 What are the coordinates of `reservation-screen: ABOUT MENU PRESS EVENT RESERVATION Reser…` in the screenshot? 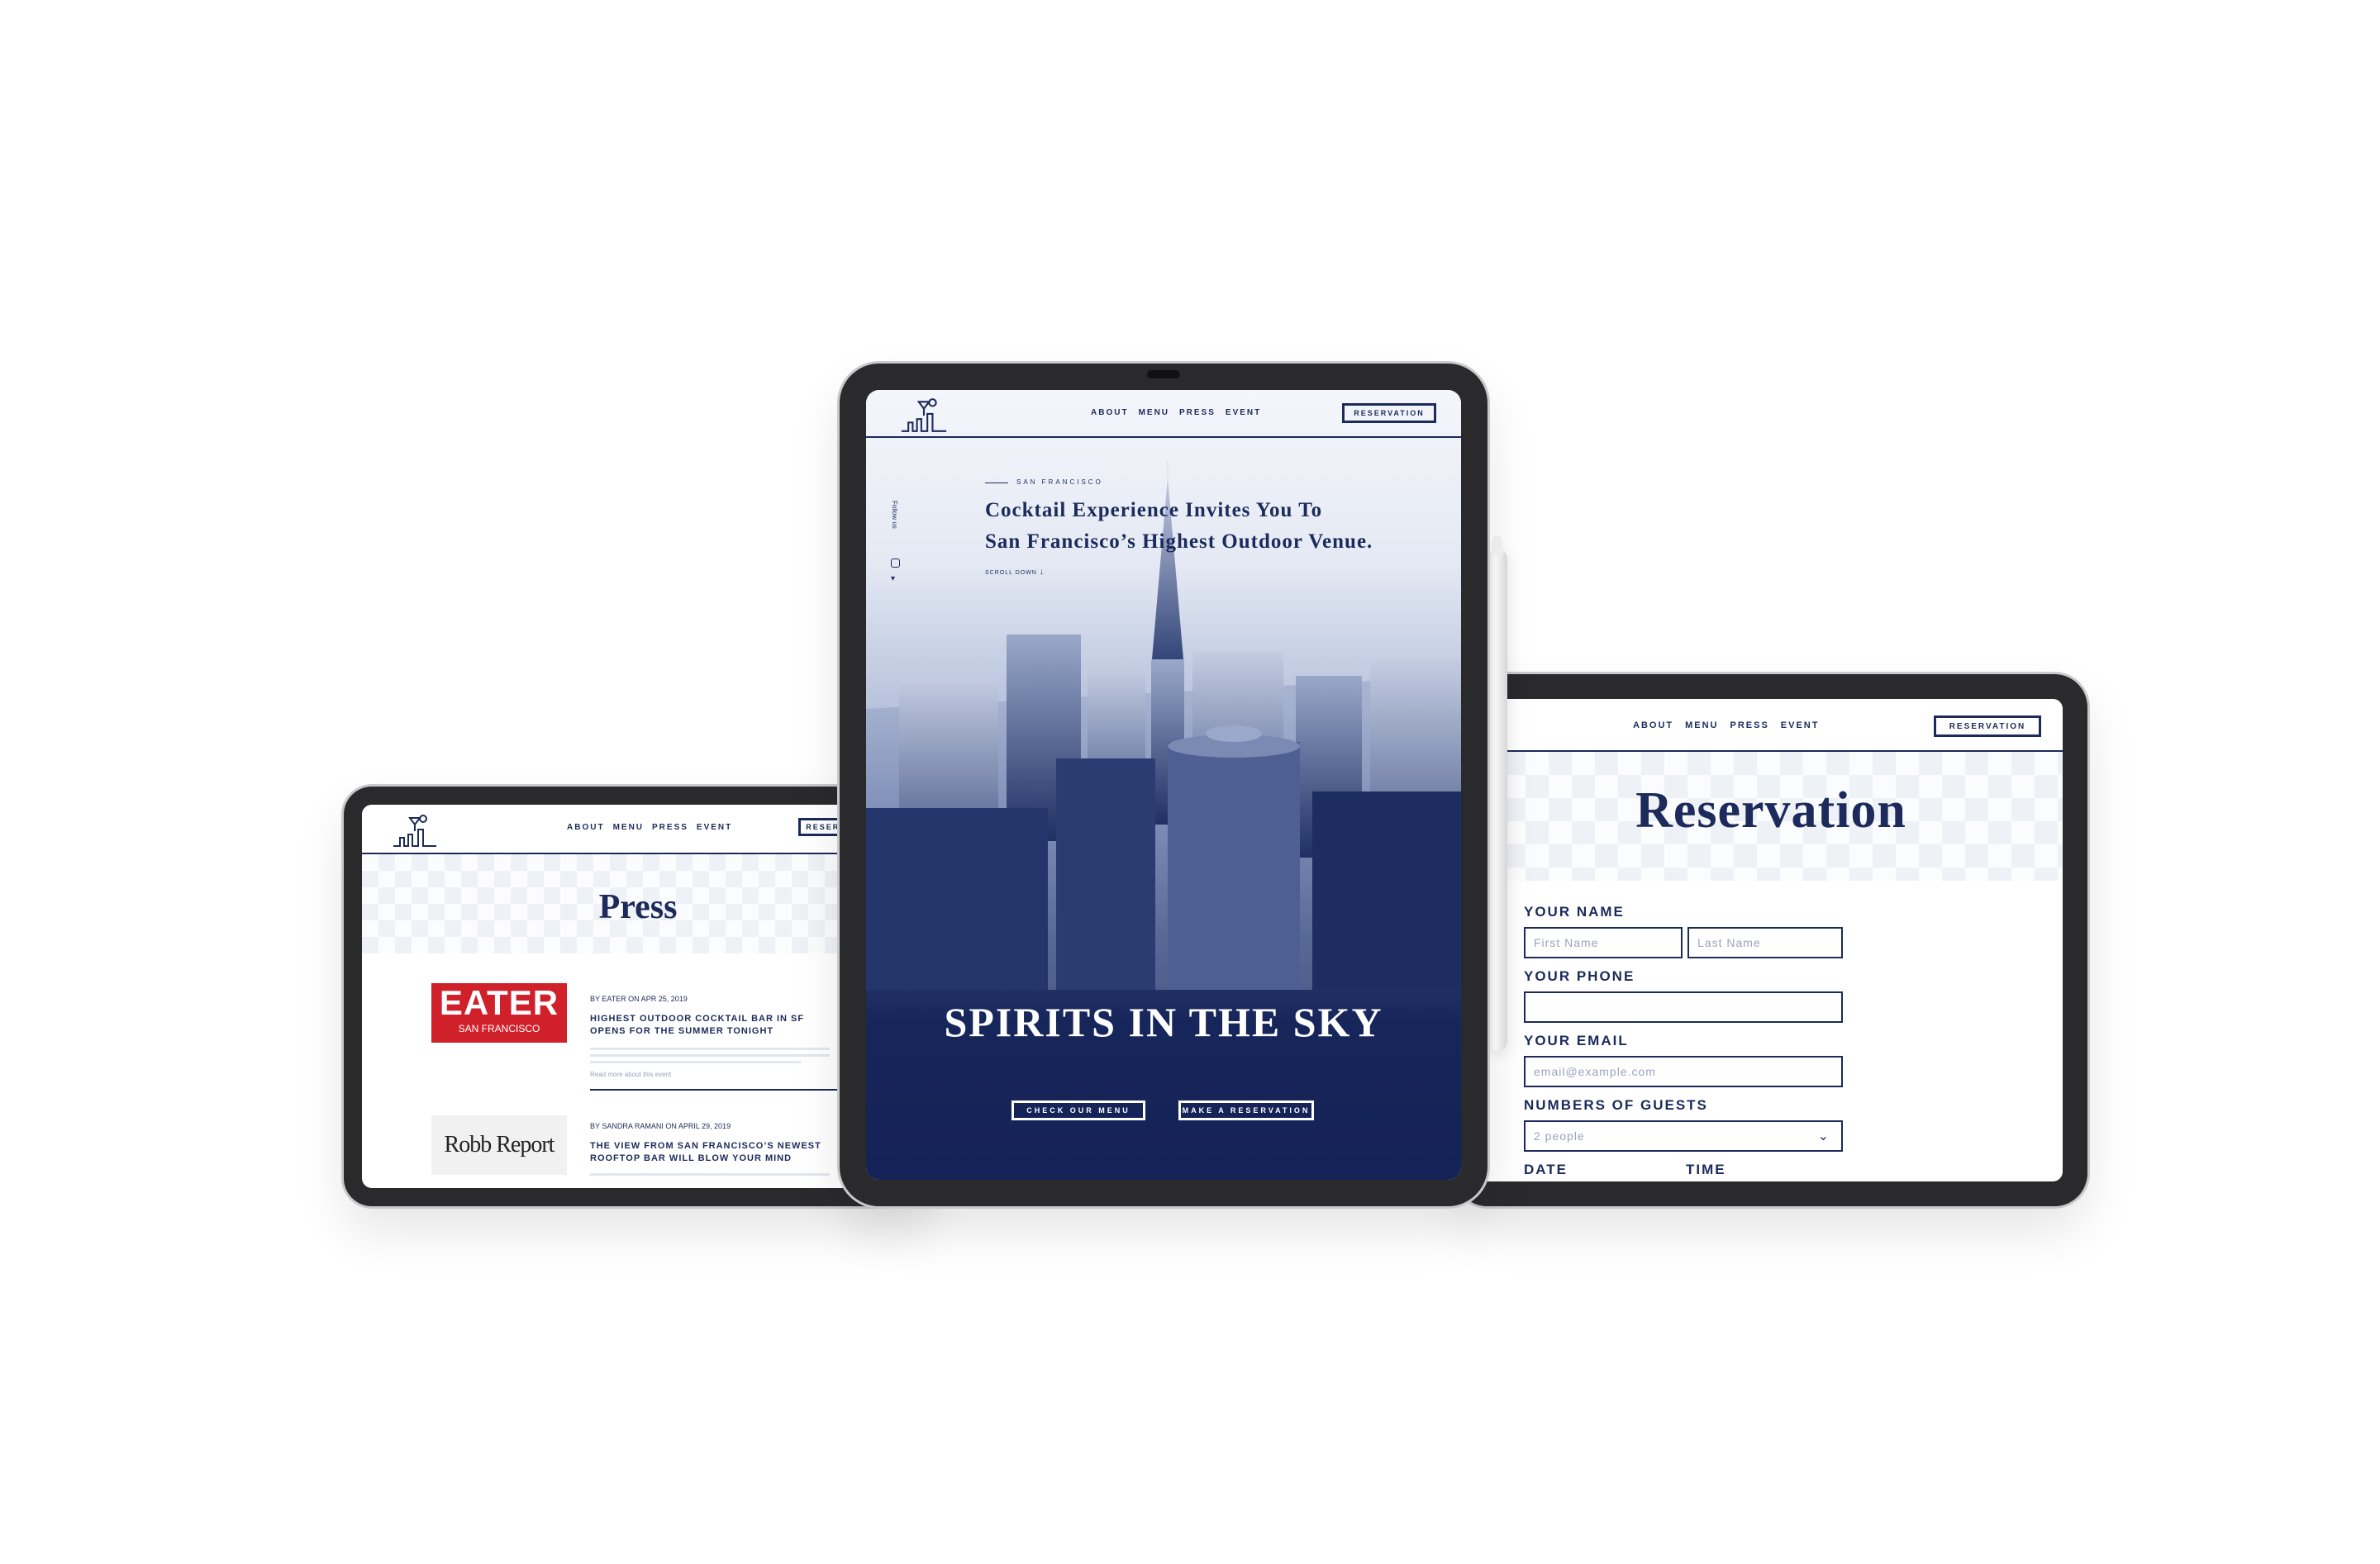 It's located at (1771, 940).